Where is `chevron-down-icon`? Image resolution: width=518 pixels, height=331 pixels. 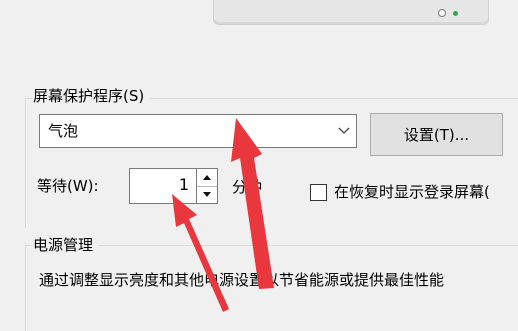
chevron-down-icon is located at coordinates (344, 130).